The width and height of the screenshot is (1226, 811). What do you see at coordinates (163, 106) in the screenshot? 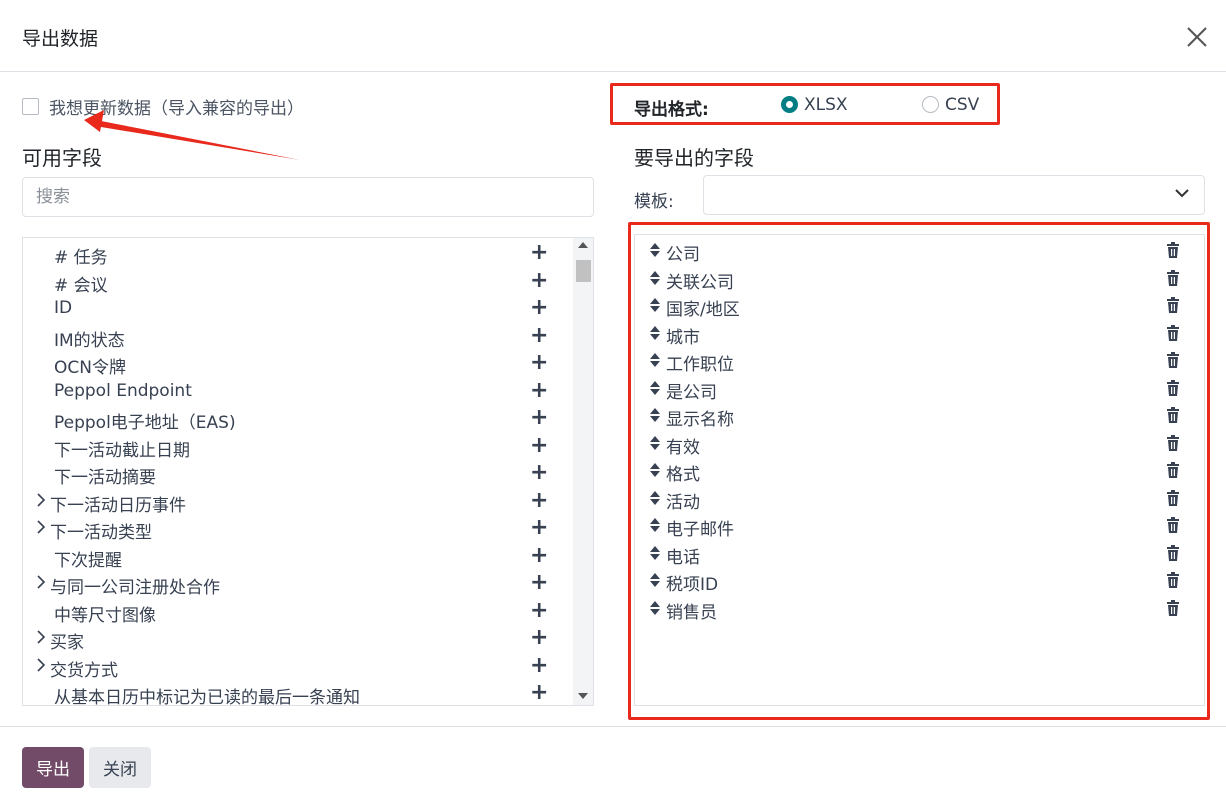
I see `compat-option: 我想更新数据（导入兼容的导出）` at bounding box center [163, 106].